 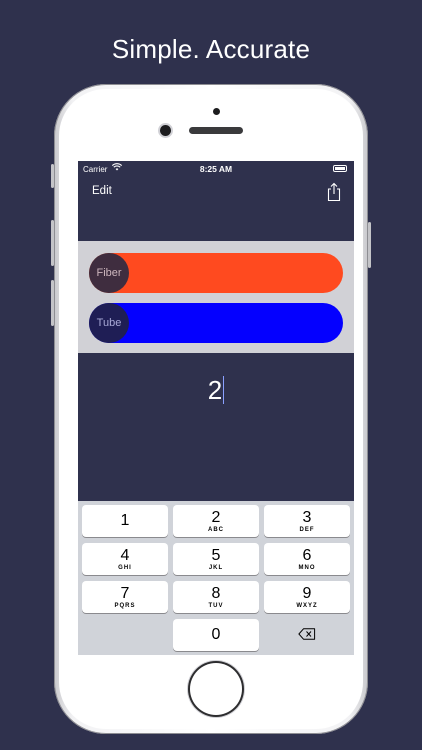 I want to click on key-letters: MNO, so click(x=307, y=567).